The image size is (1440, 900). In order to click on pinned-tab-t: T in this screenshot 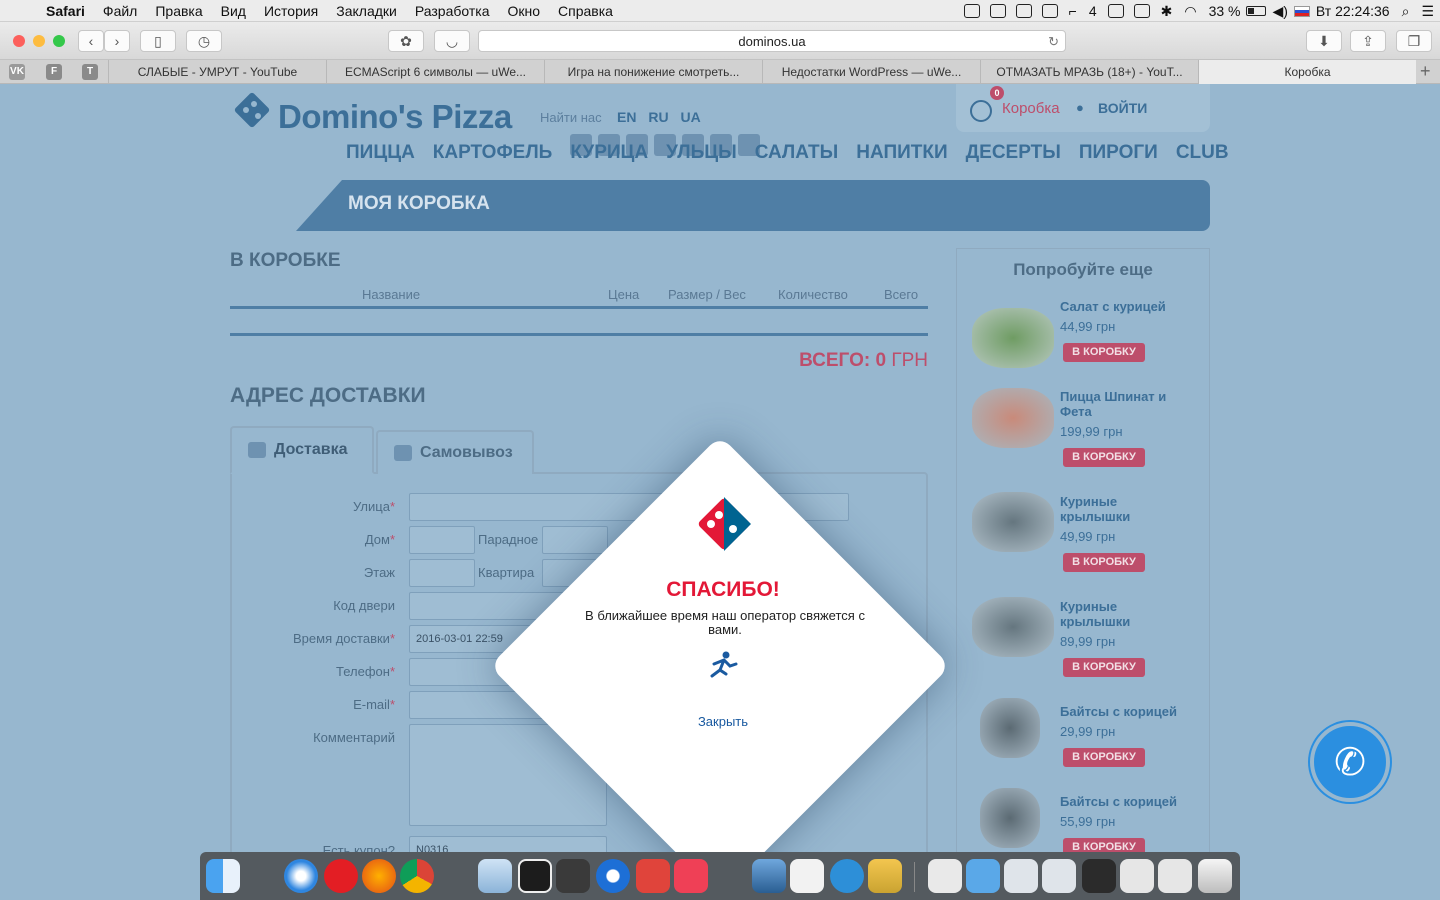, I will do `click(90, 72)`.